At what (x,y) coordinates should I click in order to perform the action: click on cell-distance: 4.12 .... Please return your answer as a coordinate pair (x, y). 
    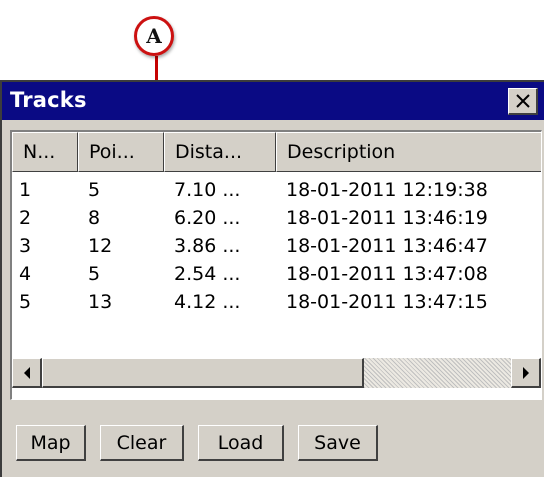
    Looking at the image, I should click on (207, 302).